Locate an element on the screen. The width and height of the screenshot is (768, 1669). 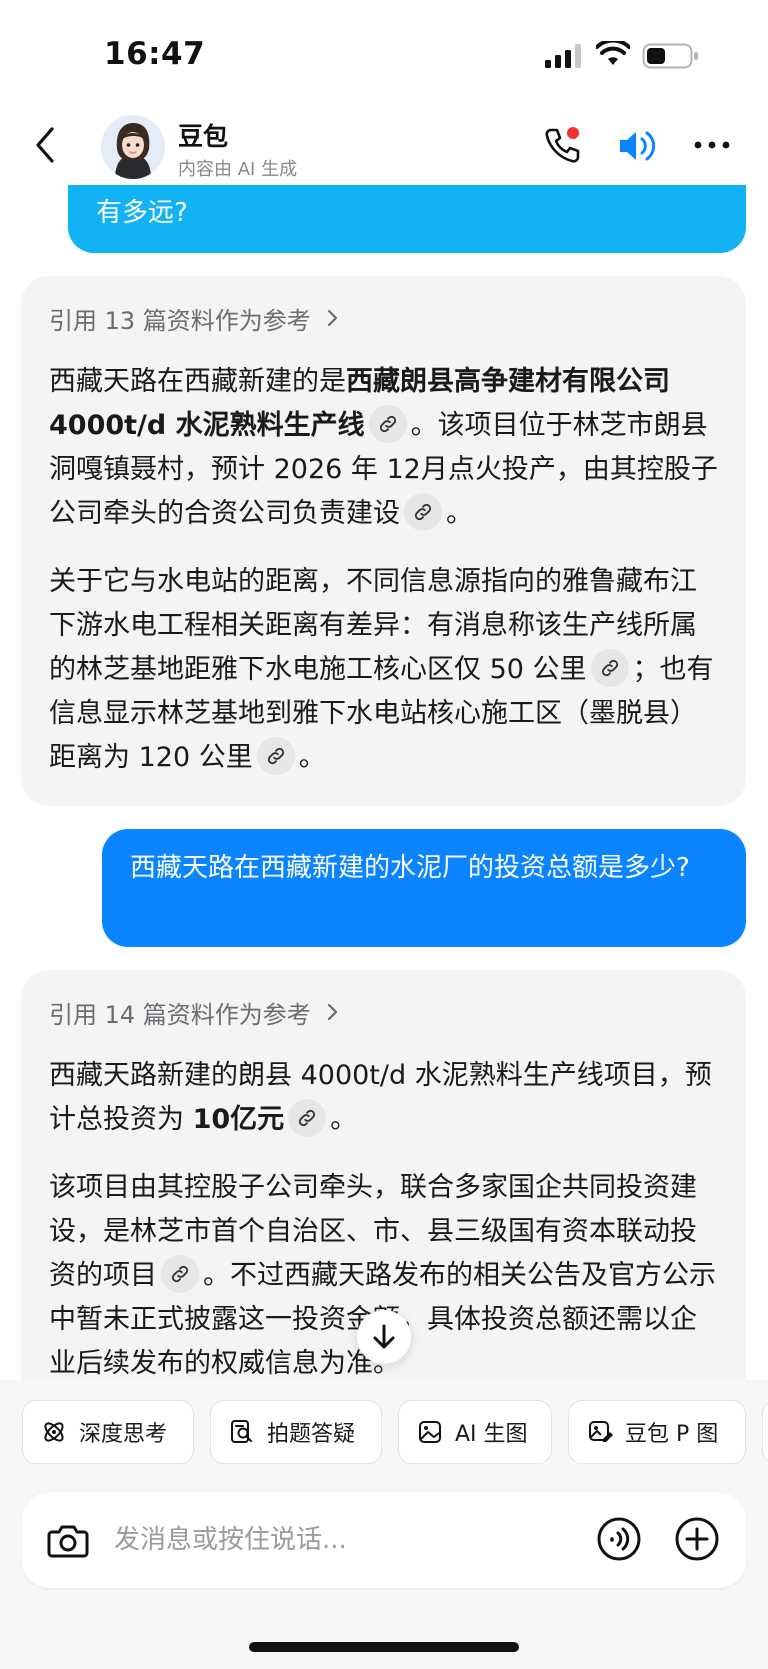
avatar is located at coordinates (133, 147).